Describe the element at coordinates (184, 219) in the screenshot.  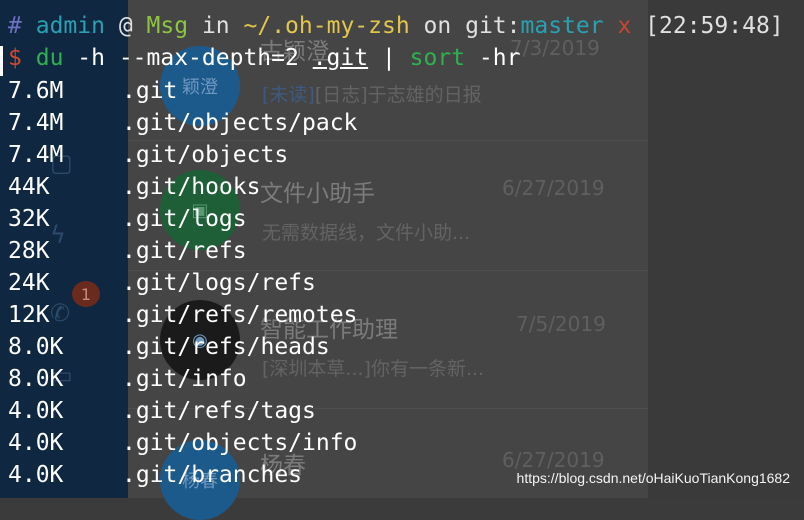
I see `output-path: .git/logs` at that location.